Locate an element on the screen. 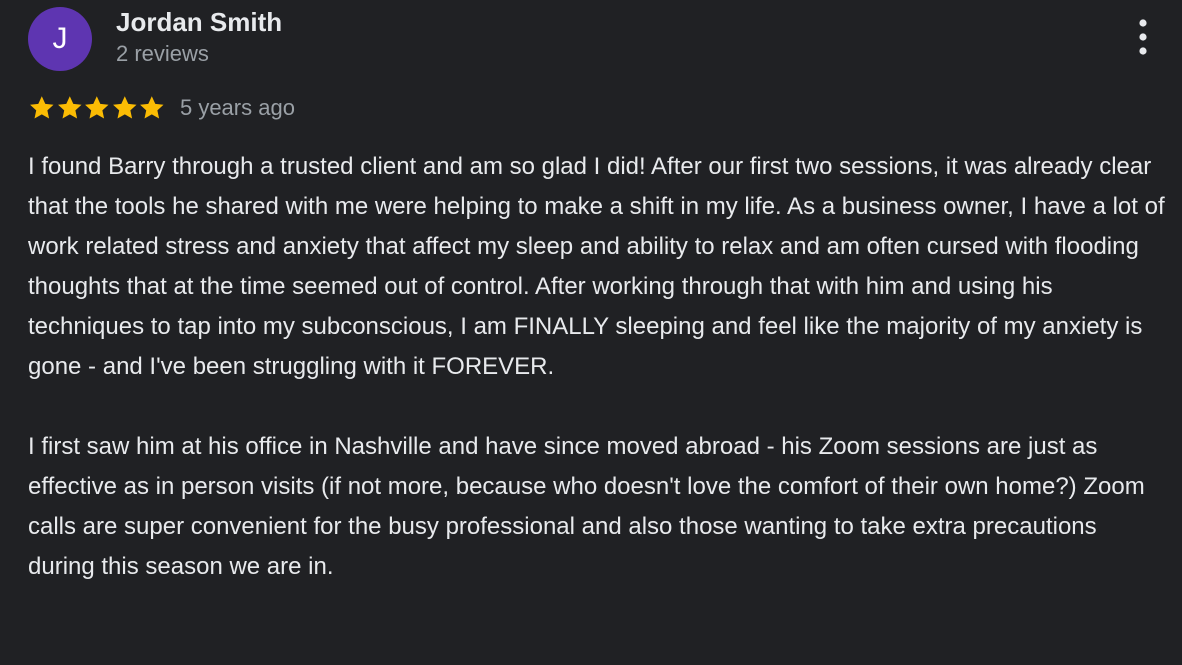  star-rating is located at coordinates (97, 108).